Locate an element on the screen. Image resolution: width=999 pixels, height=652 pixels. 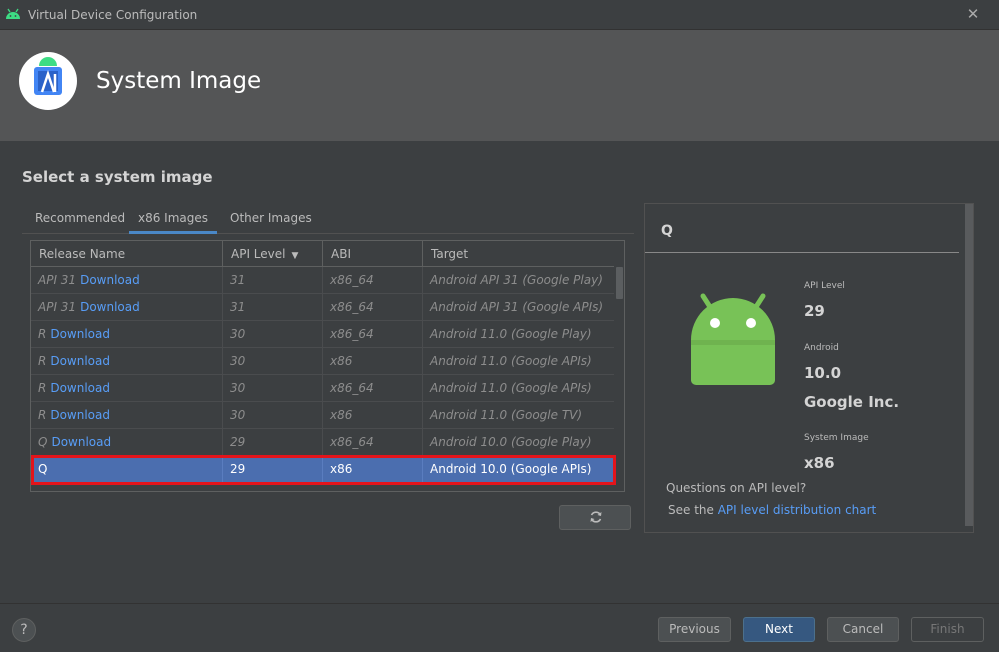
divider is located at coordinates (802, 252).